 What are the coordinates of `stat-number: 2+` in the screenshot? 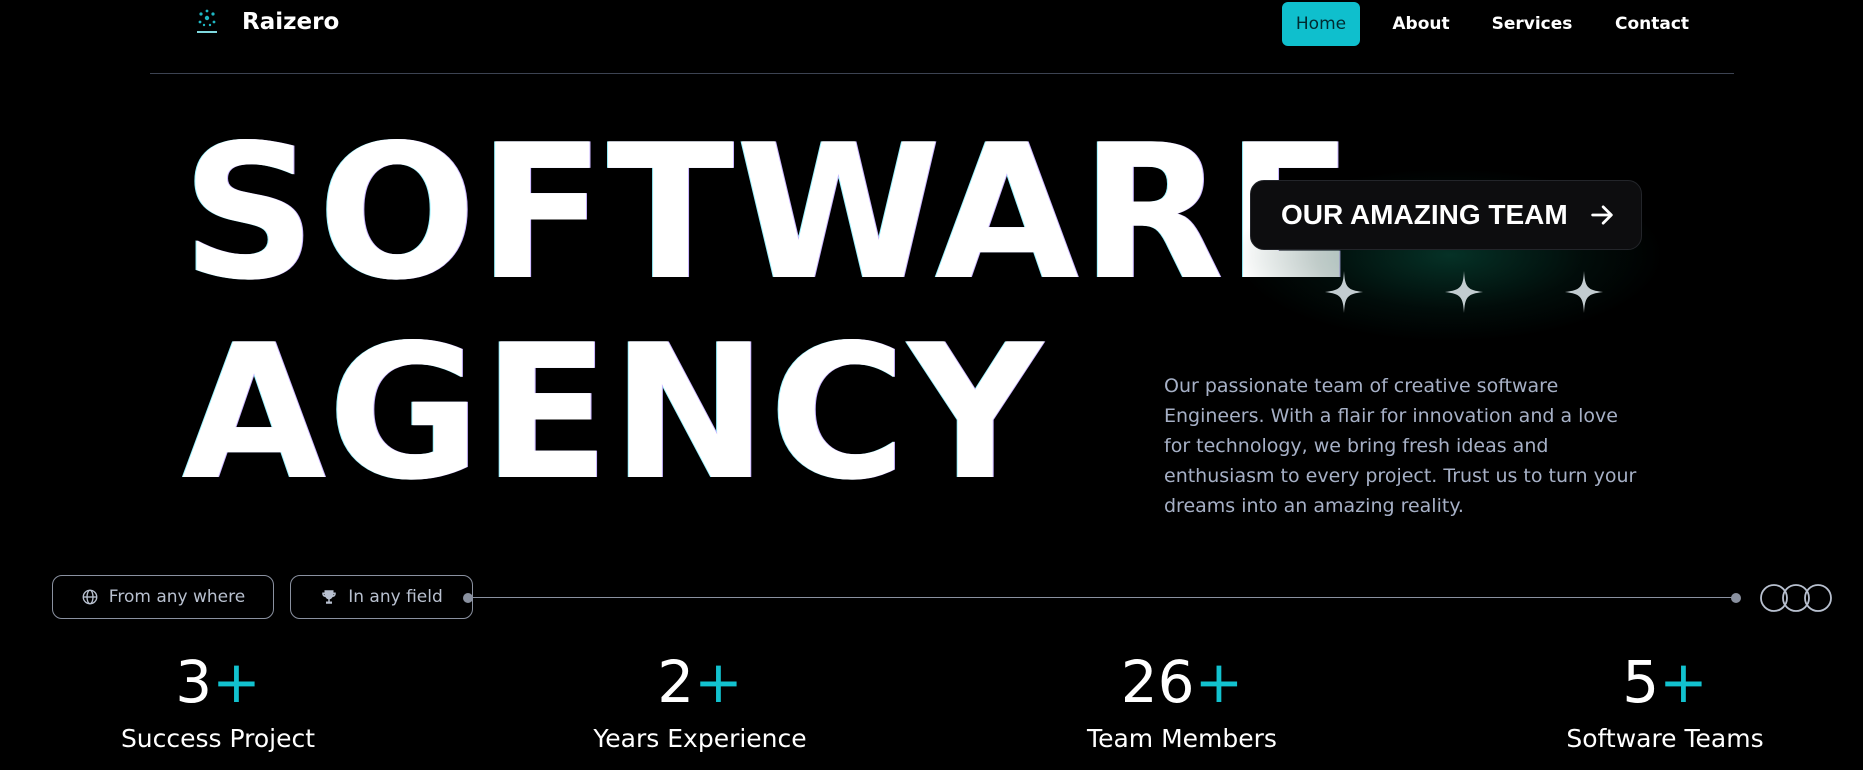 It's located at (700, 682).